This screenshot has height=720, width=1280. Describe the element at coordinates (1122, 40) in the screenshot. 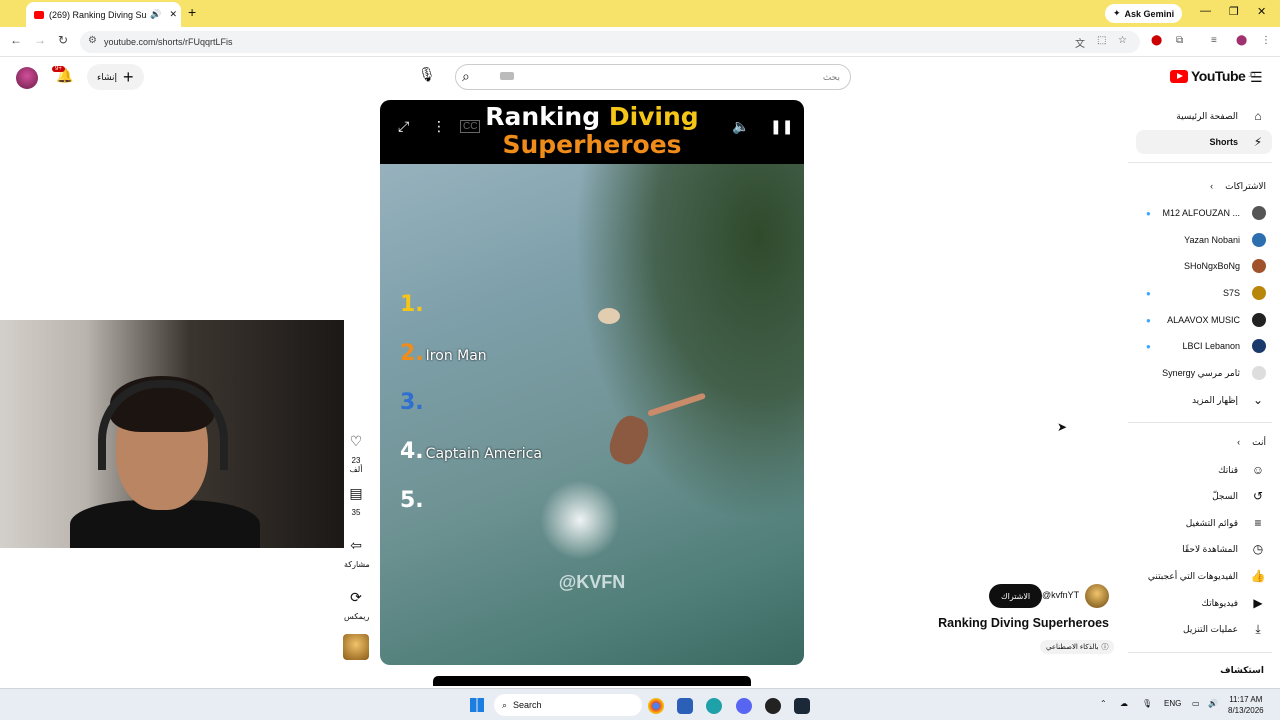

I see `bookmark-icon: ☆` at that location.